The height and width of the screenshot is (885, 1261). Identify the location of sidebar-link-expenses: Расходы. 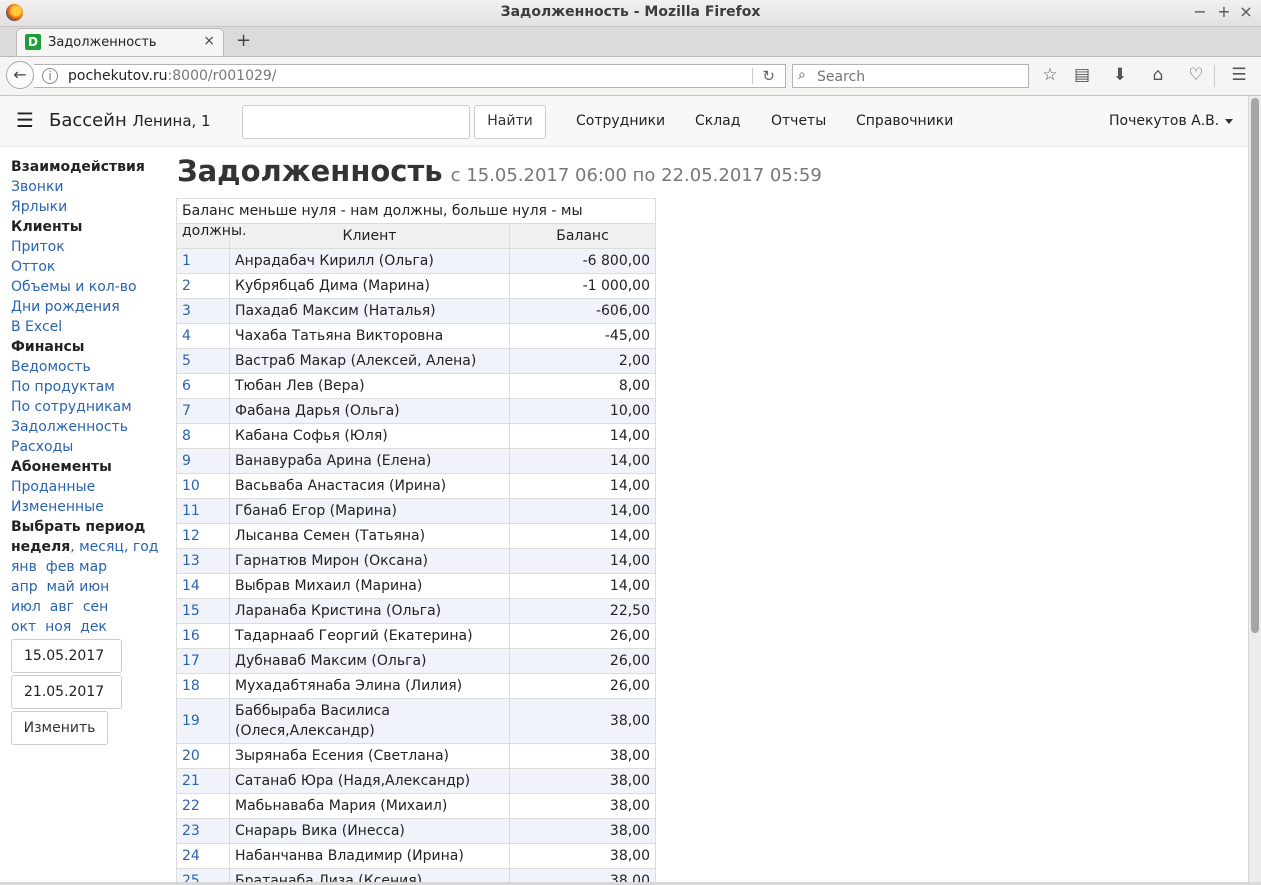
(91, 447).